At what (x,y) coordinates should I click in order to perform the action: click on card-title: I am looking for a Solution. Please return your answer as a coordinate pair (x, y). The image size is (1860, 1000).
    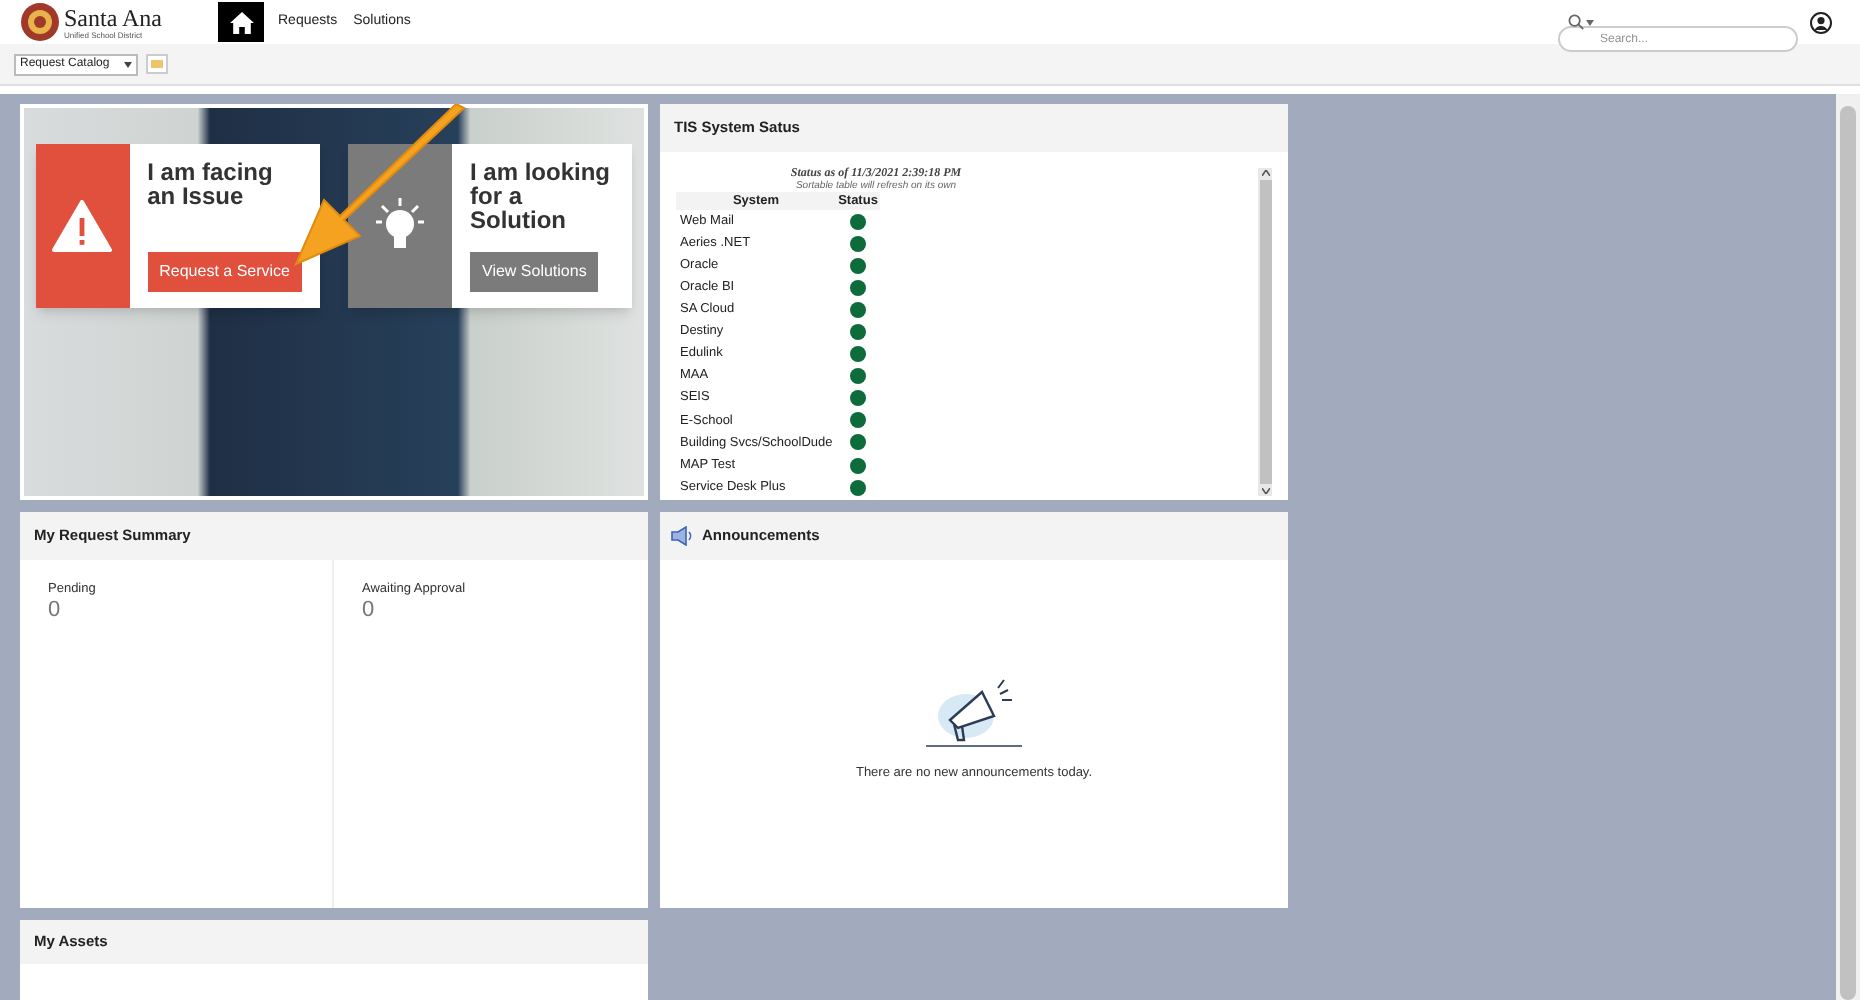
    Looking at the image, I should click on (541, 196).